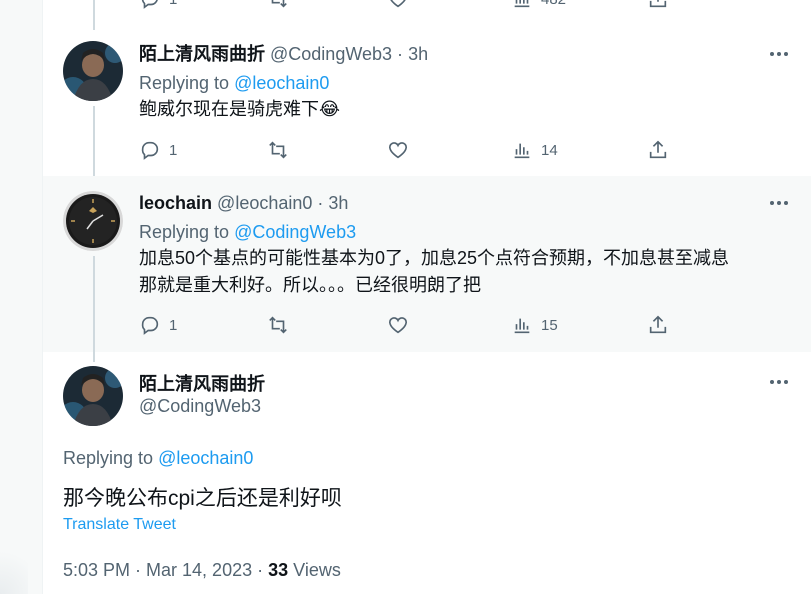  I want to click on tweet-text: 鲍威尔现在是骑虎难下😂, so click(240, 109).